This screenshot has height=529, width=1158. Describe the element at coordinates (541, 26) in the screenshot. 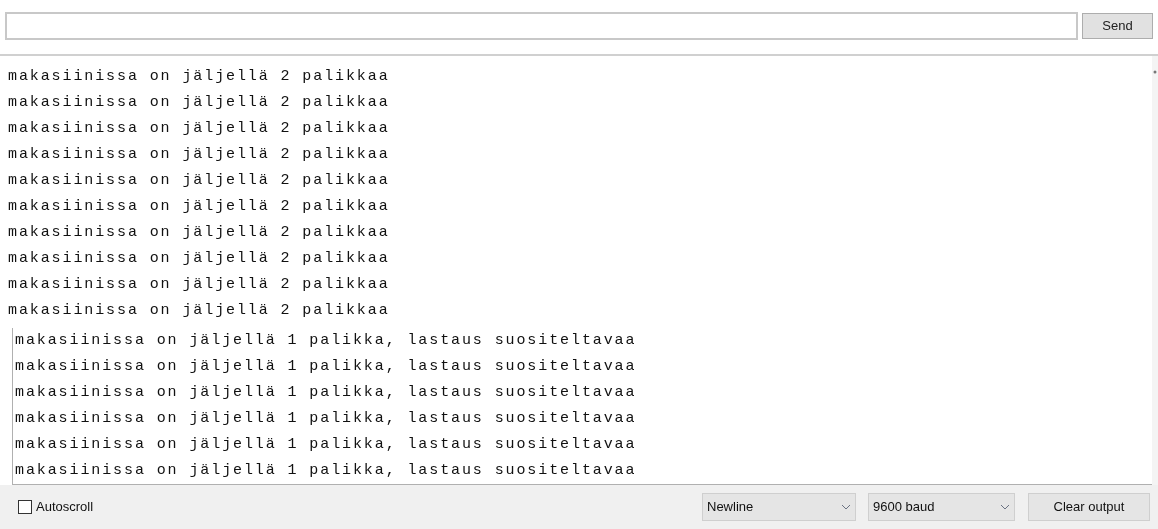

I see `message-input` at that location.